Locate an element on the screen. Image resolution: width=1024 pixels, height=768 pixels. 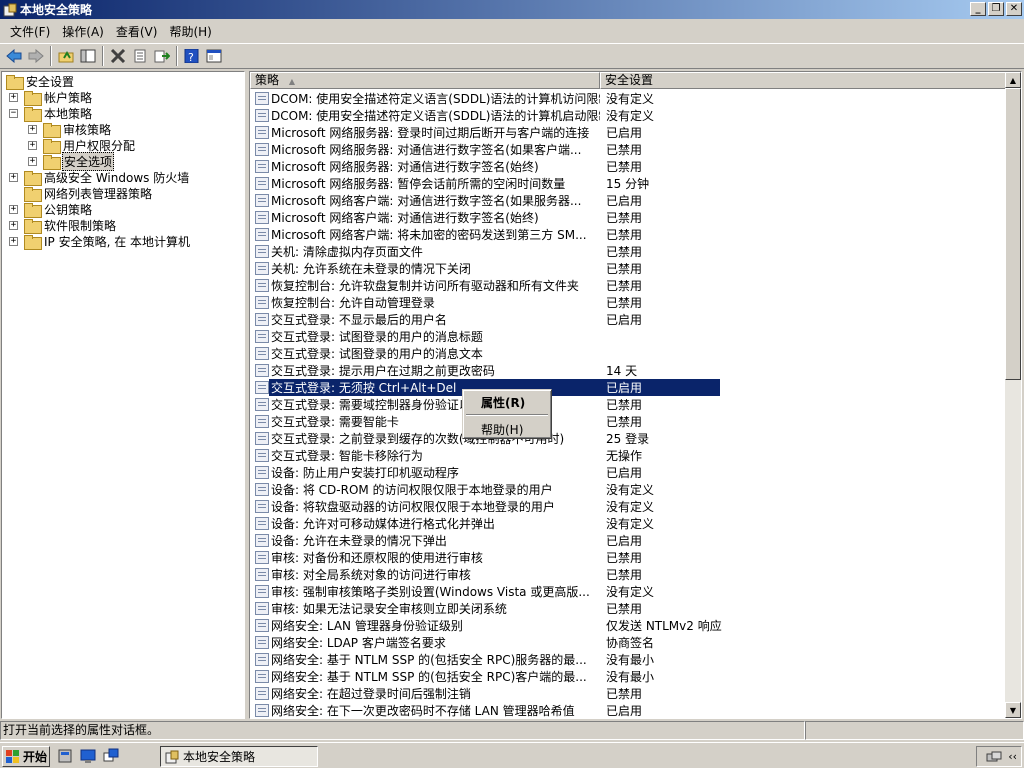
table-row: 设备: 允许对可移动媒体进行格式化并弹出 没有定义 is located at coordinates (628, 523).